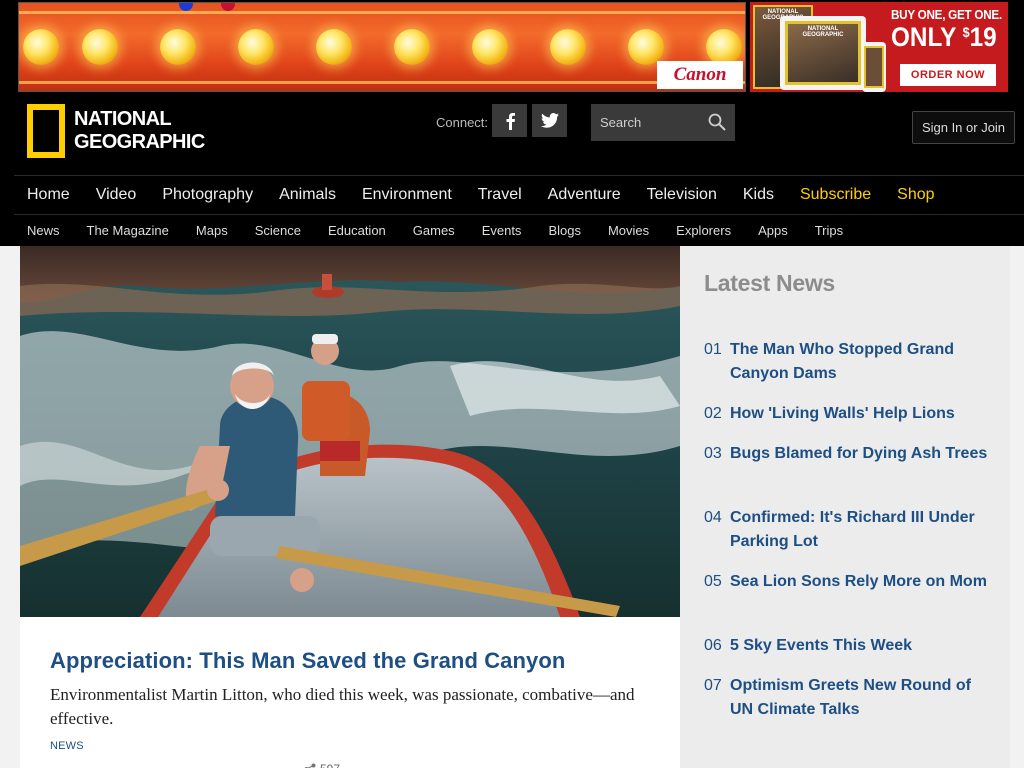 This screenshot has height=768, width=1024. Describe the element at coordinates (330, 765) in the screenshot. I see `share-count-value: 597` at that location.